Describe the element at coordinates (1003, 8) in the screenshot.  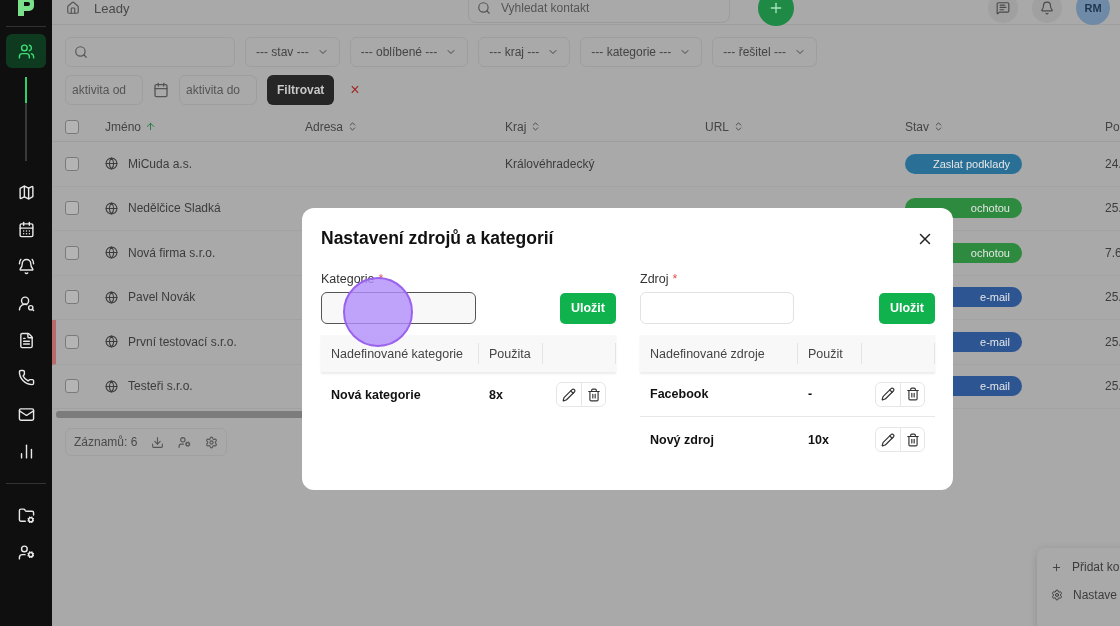
I see `message-icon` at that location.